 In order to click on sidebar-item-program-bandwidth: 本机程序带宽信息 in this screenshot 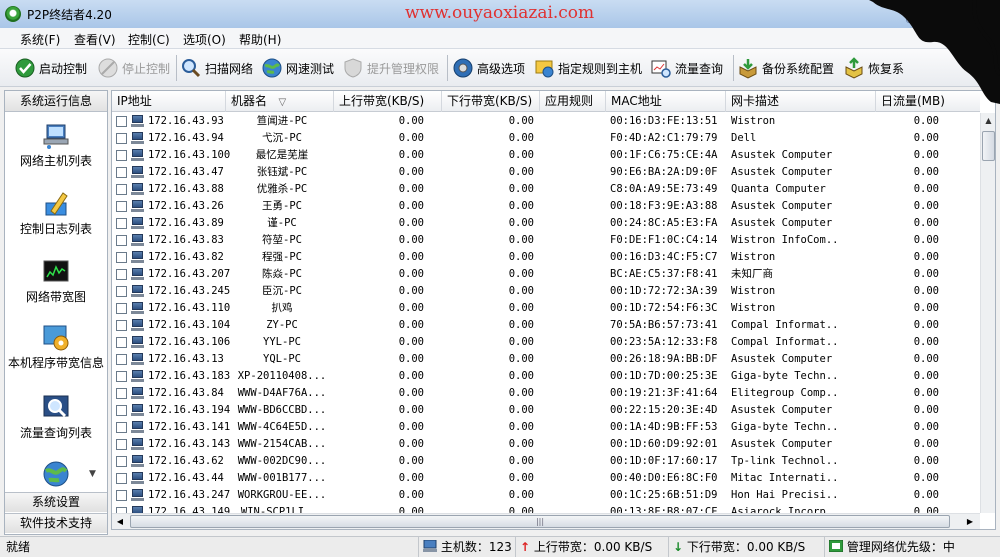, I will do `click(56, 347)`.